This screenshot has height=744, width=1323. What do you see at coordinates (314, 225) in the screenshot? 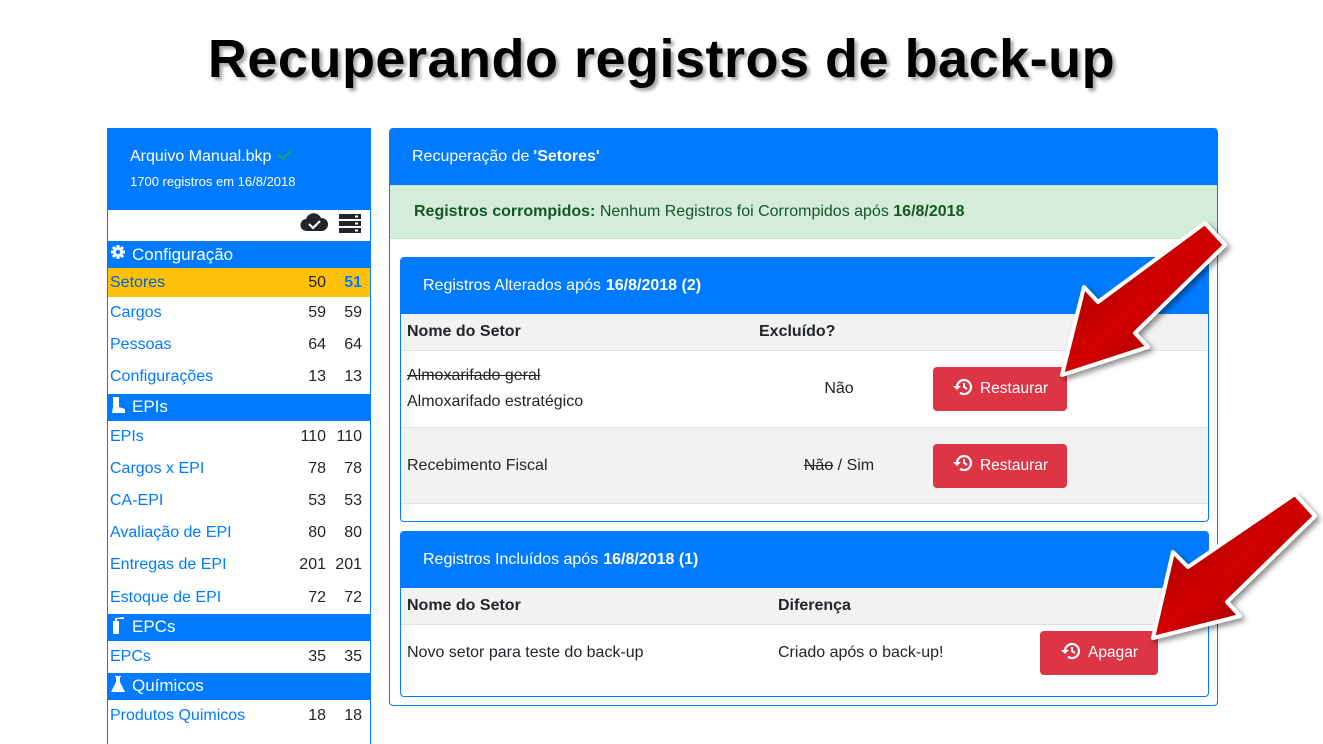
I see `cloud-check-icon` at bounding box center [314, 225].